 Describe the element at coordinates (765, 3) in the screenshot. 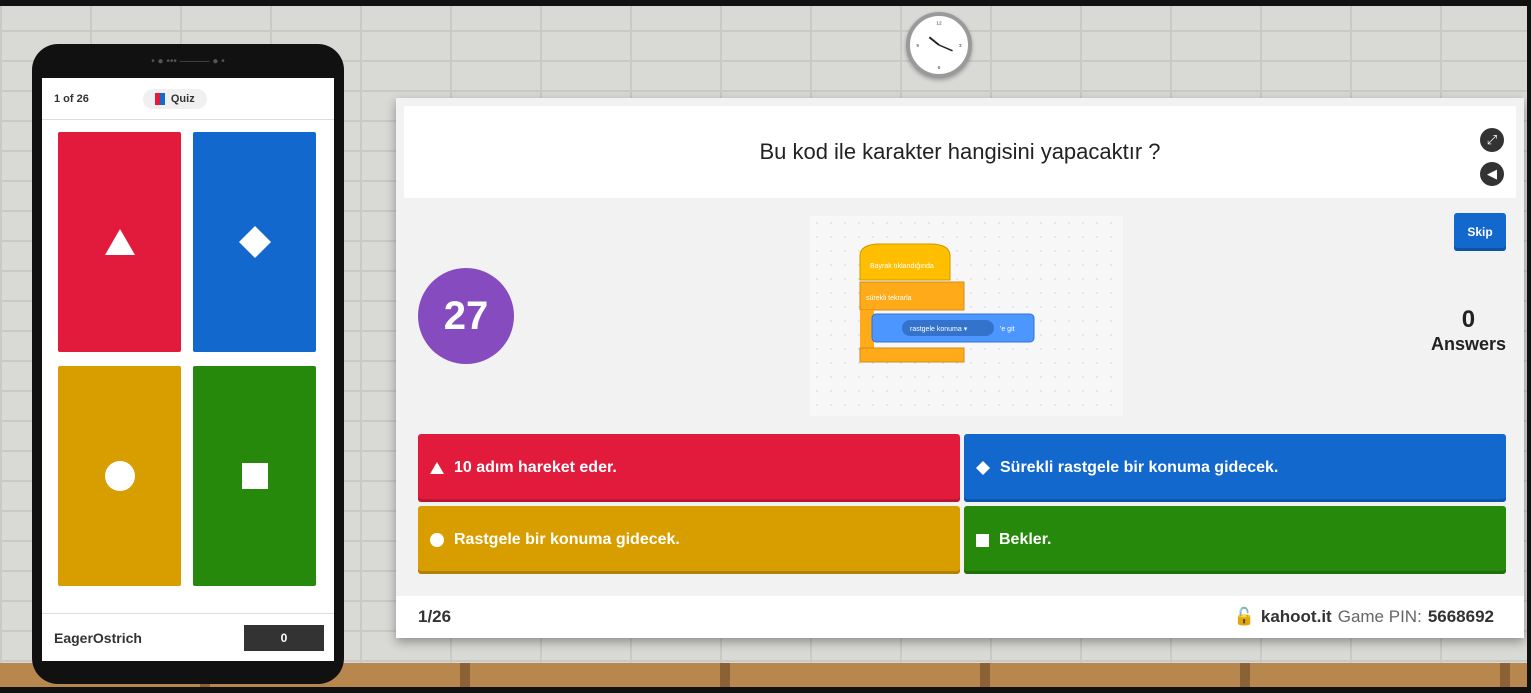

I see `top-frame` at that location.